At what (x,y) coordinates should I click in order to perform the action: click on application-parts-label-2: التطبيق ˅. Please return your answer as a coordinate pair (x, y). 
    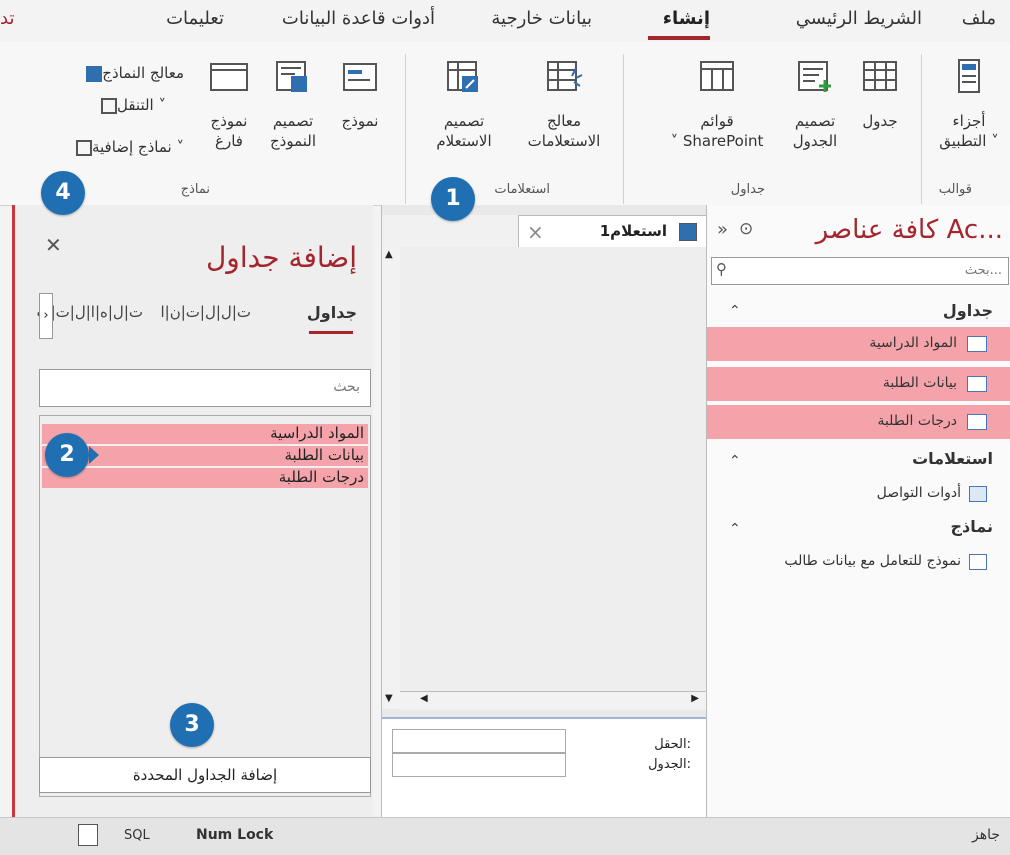
    Looking at the image, I should click on (969, 141).